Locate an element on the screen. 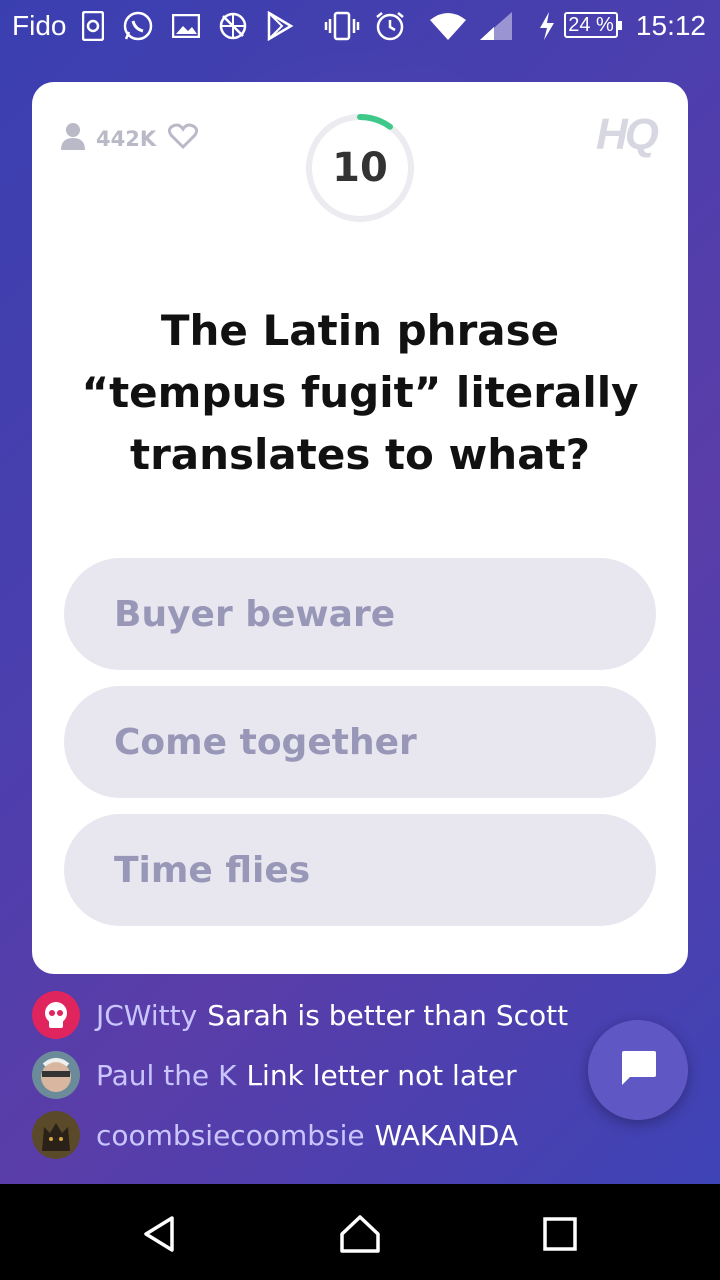 The width and height of the screenshot is (720, 1280). chat-button is located at coordinates (638, 1070).